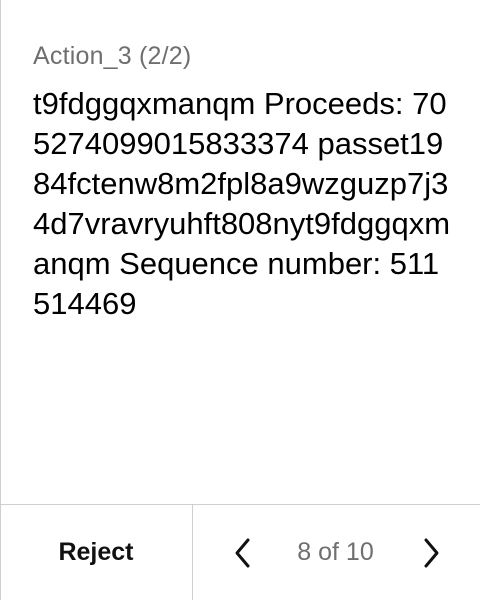 Image resolution: width=480 pixels, height=600 pixels. I want to click on previous-page-button, so click(243, 553).